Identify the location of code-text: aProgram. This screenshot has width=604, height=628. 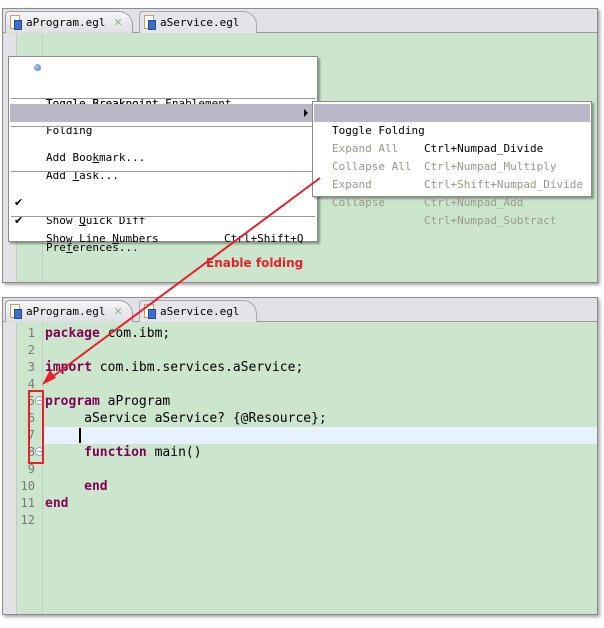
(135, 401).